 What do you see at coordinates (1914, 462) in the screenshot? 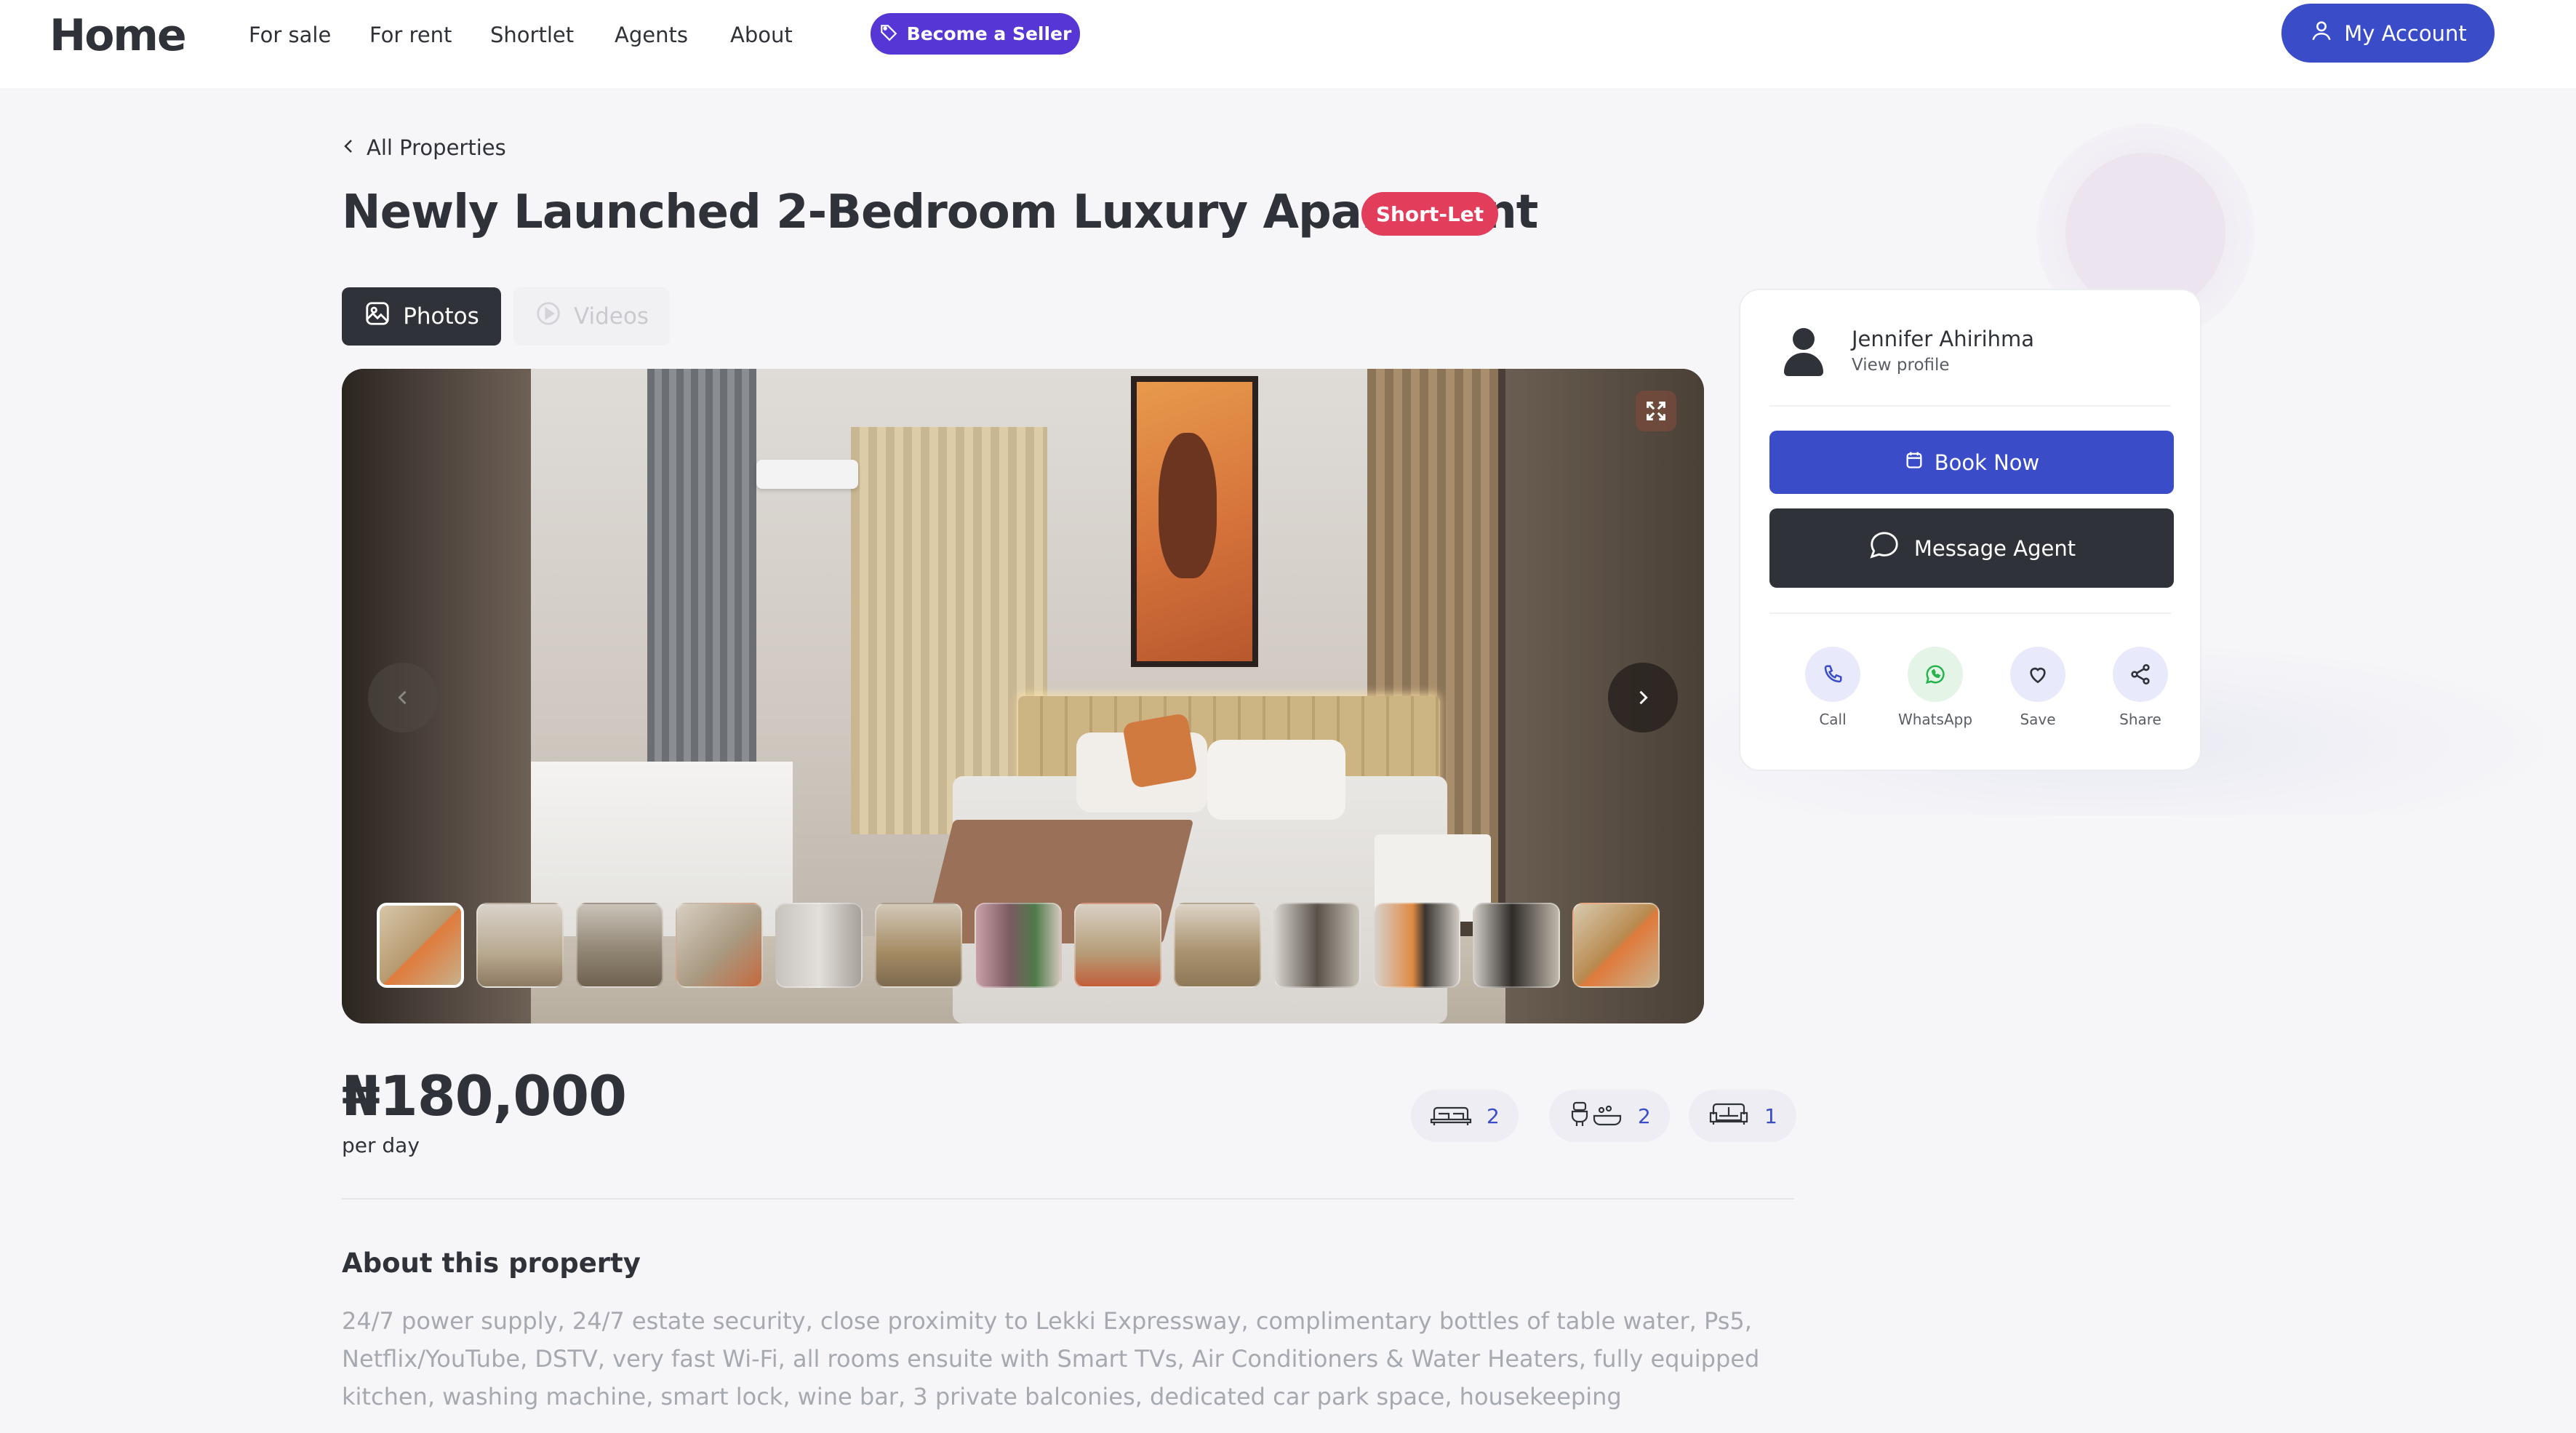
I see `calendar-icon` at bounding box center [1914, 462].